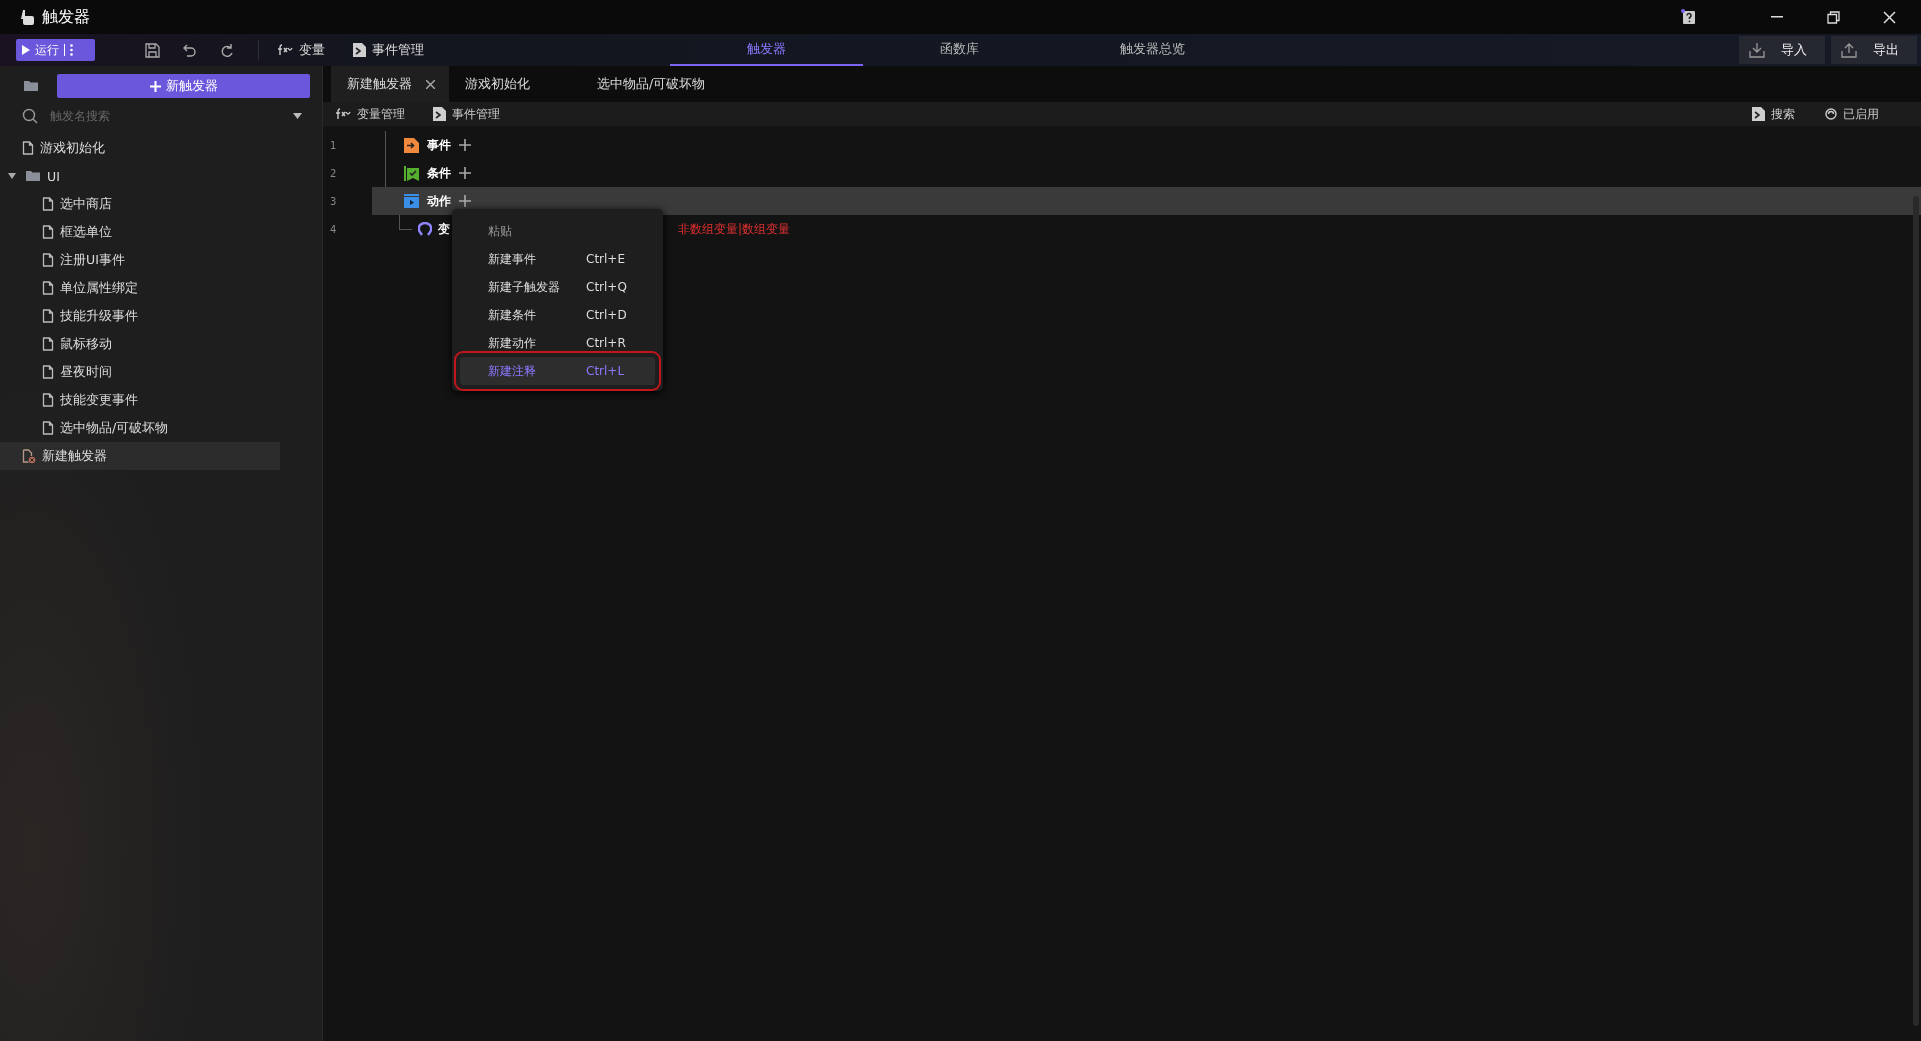 The width and height of the screenshot is (1921, 1041). Describe the element at coordinates (444, 229) in the screenshot. I see `line-label: 变` at that location.